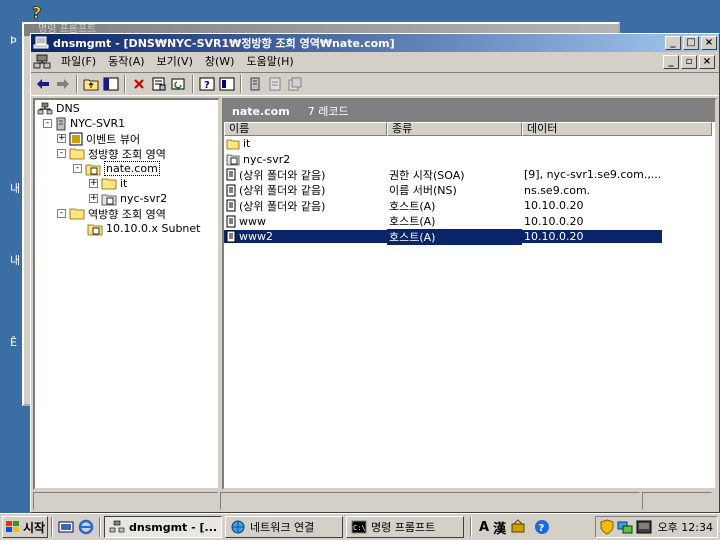 This screenshot has width=720, height=540. Describe the element at coordinates (113, 139) in the screenshot. I see `tree-label: 이벤트 뷰어` at that location.